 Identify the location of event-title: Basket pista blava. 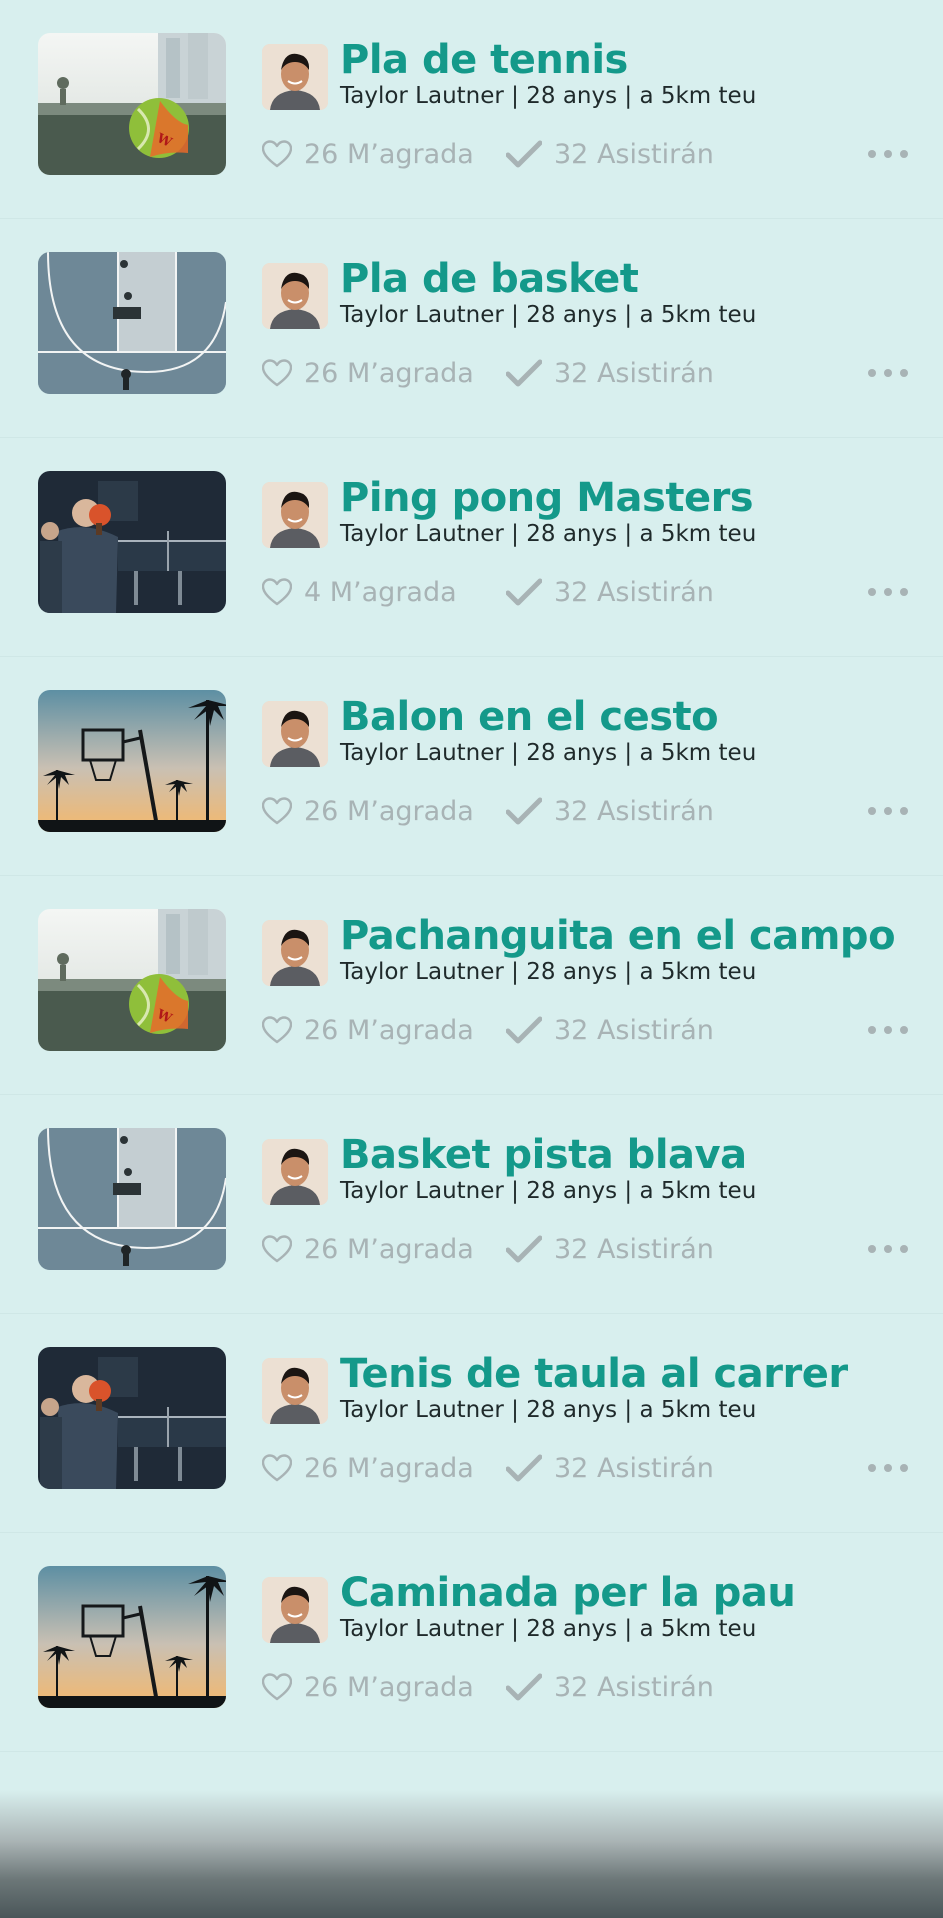
(635, 1155).